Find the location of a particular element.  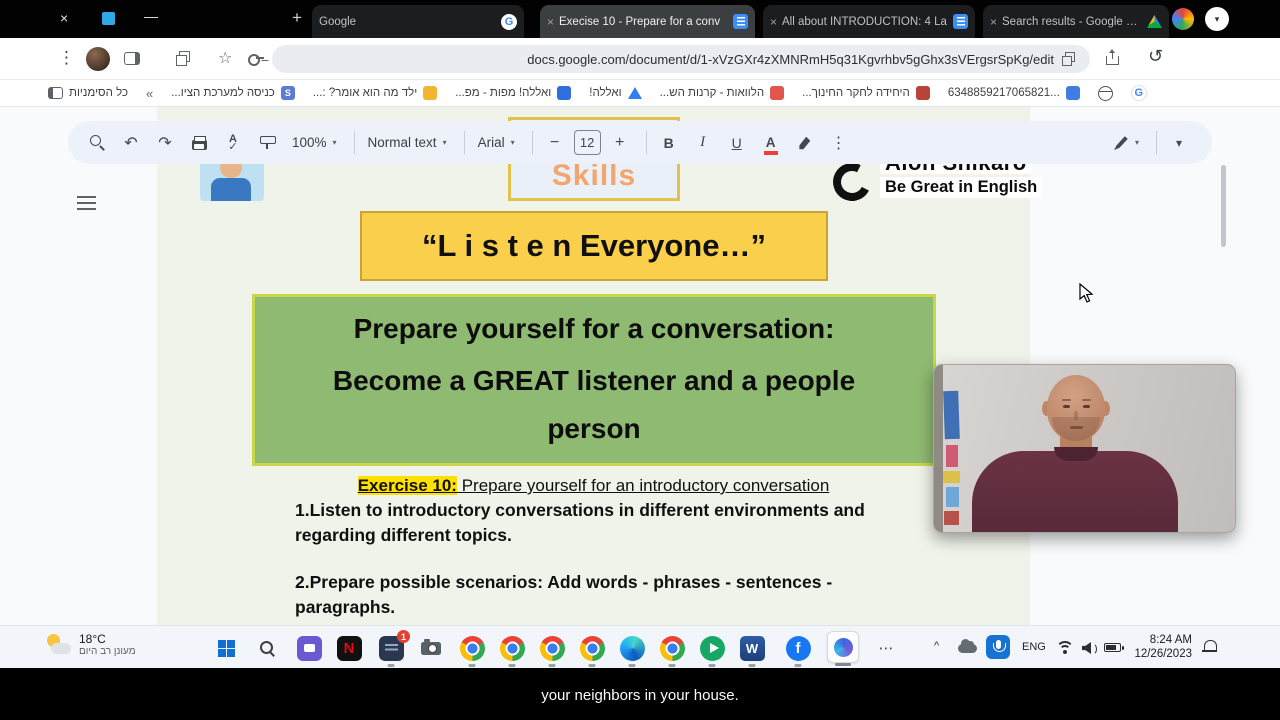

window-close-button: × is located at coordinates (64, 18).